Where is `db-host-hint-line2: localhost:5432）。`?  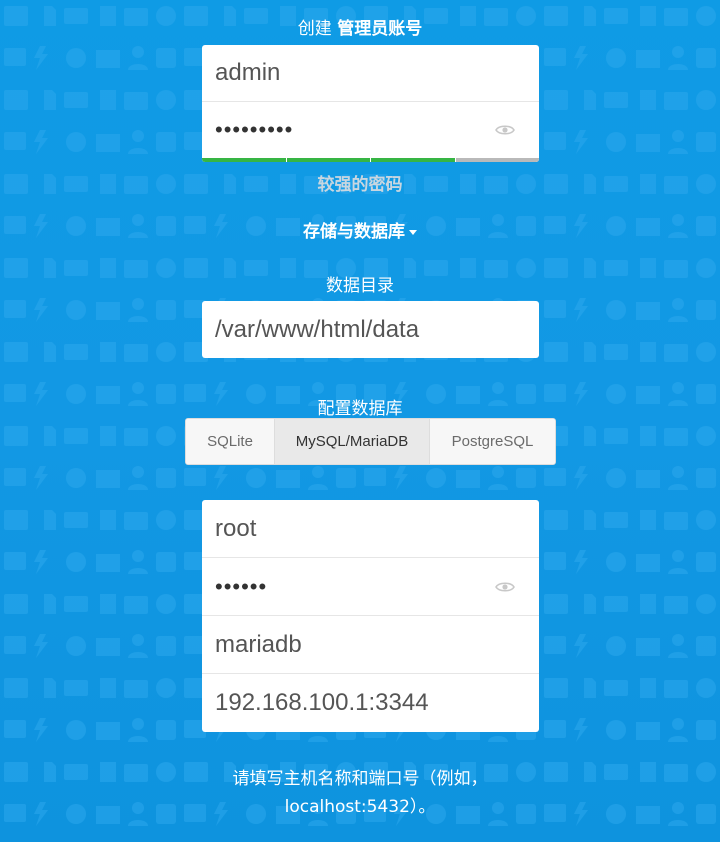 db-host-hint-line2: localhost:5432）。 is located at coordinates (360, 807).